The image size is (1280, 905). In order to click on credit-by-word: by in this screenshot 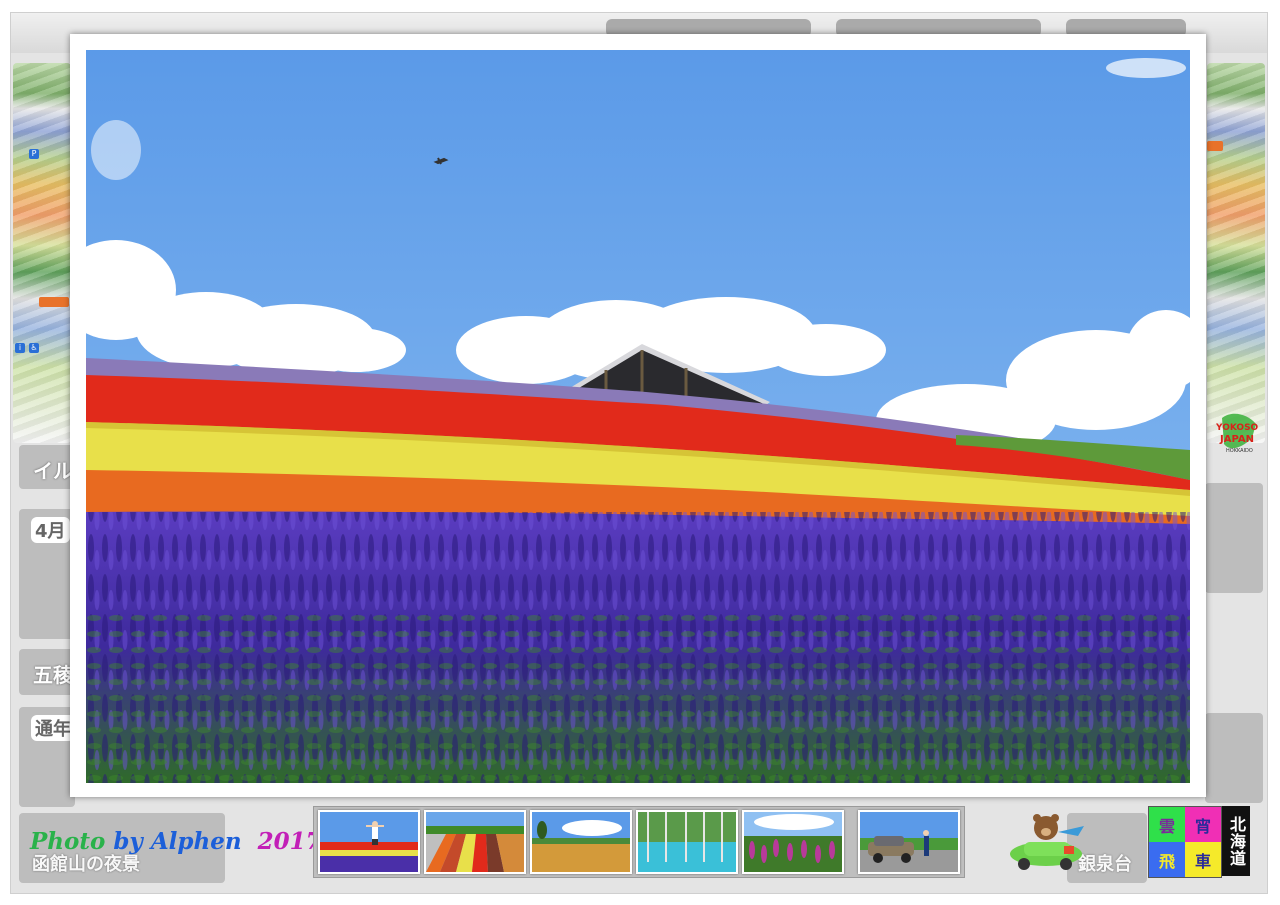, I will do `click(128, 841)`.